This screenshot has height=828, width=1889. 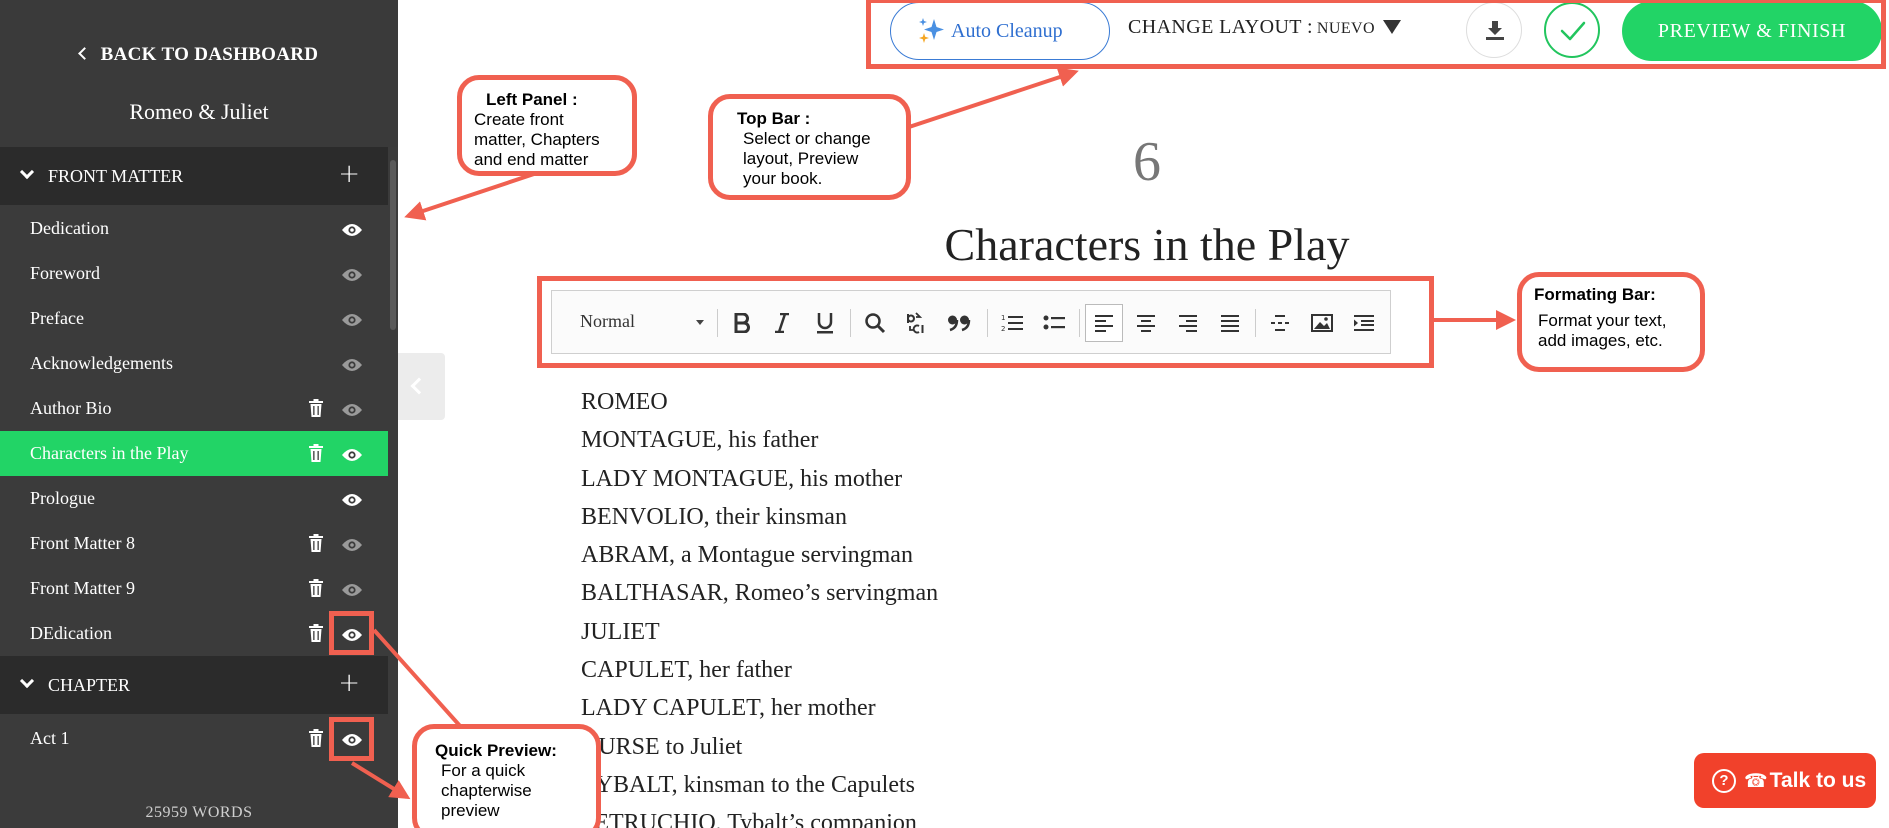 What do you see at coordinates (89, 684) in the screenshot?
I see `chapter-label: CHAPTER` at bounding box center [89, 684].